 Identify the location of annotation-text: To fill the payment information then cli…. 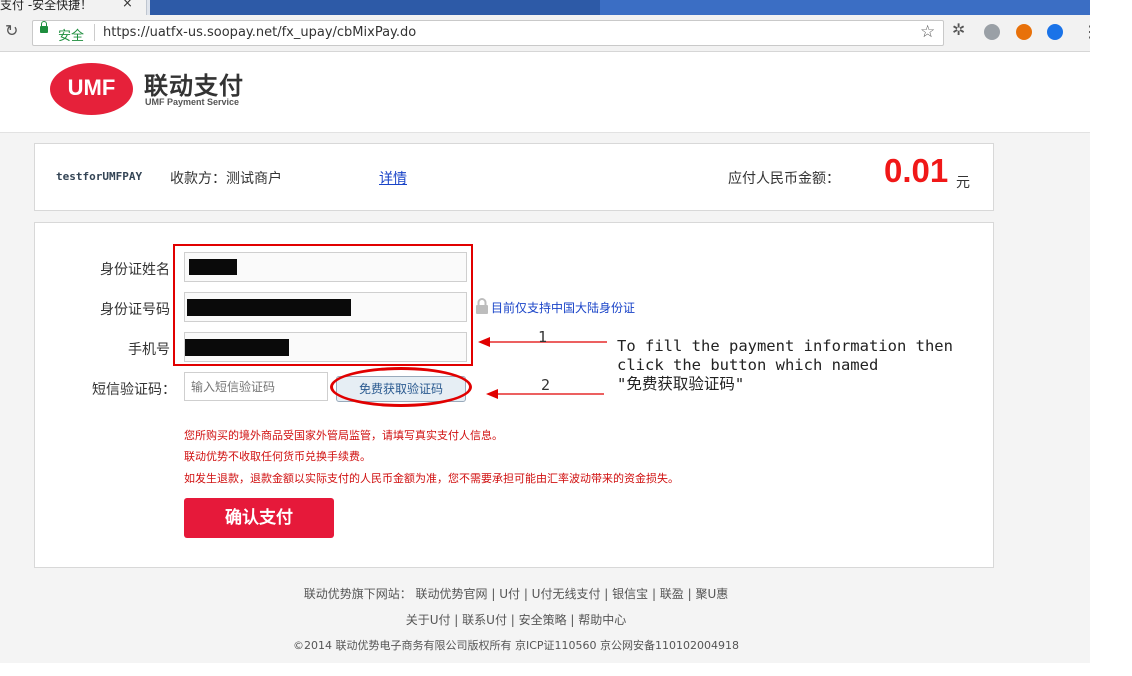
(785, 365).